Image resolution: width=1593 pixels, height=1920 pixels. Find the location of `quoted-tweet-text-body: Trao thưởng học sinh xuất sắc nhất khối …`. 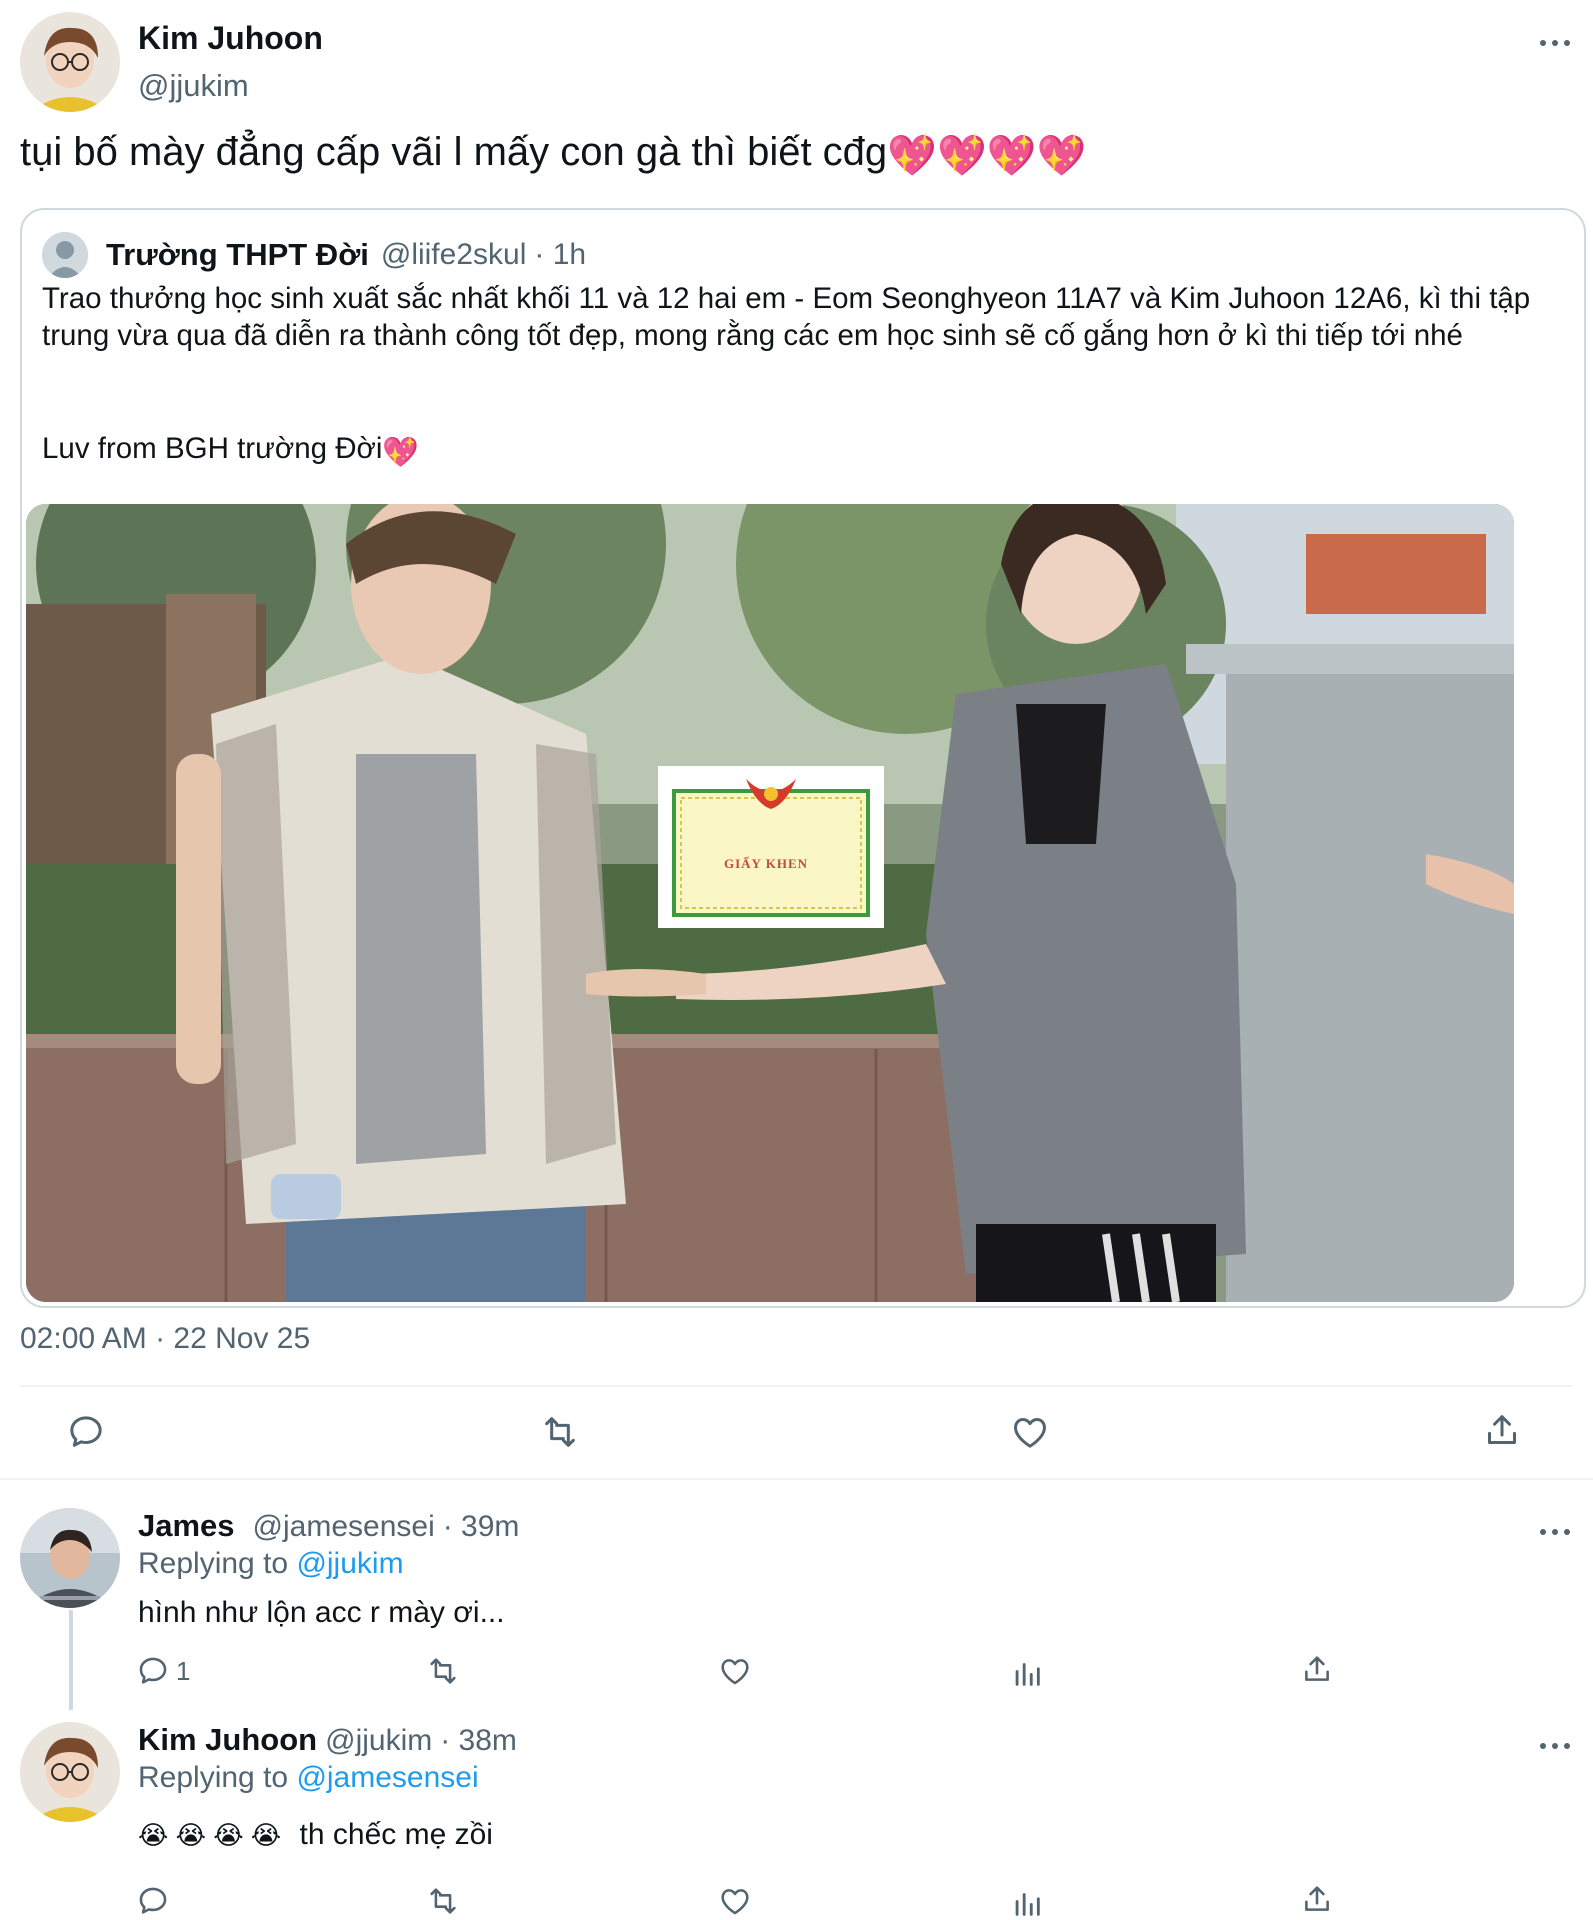

quoted-tweet-text-body: Trao thưởng học sinh xuất sắc nhất khối … is located at coordinates (786, 317).